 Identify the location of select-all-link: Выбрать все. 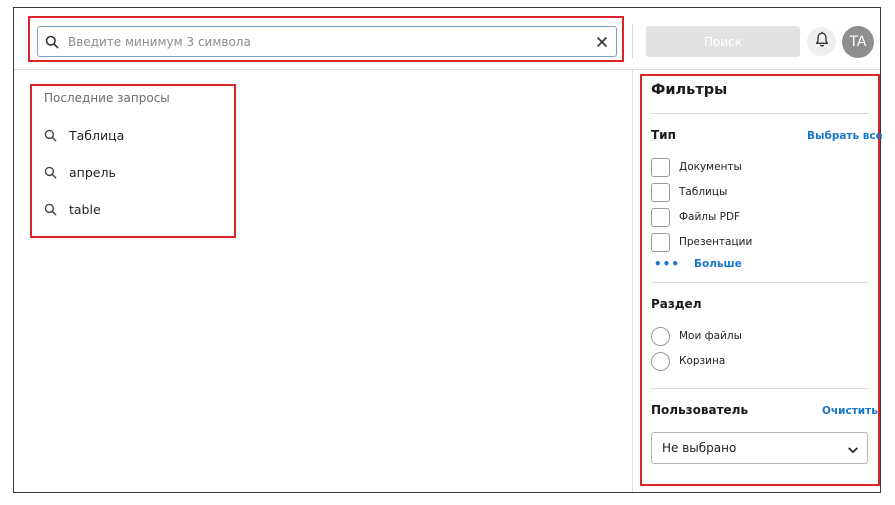
(845, 136).